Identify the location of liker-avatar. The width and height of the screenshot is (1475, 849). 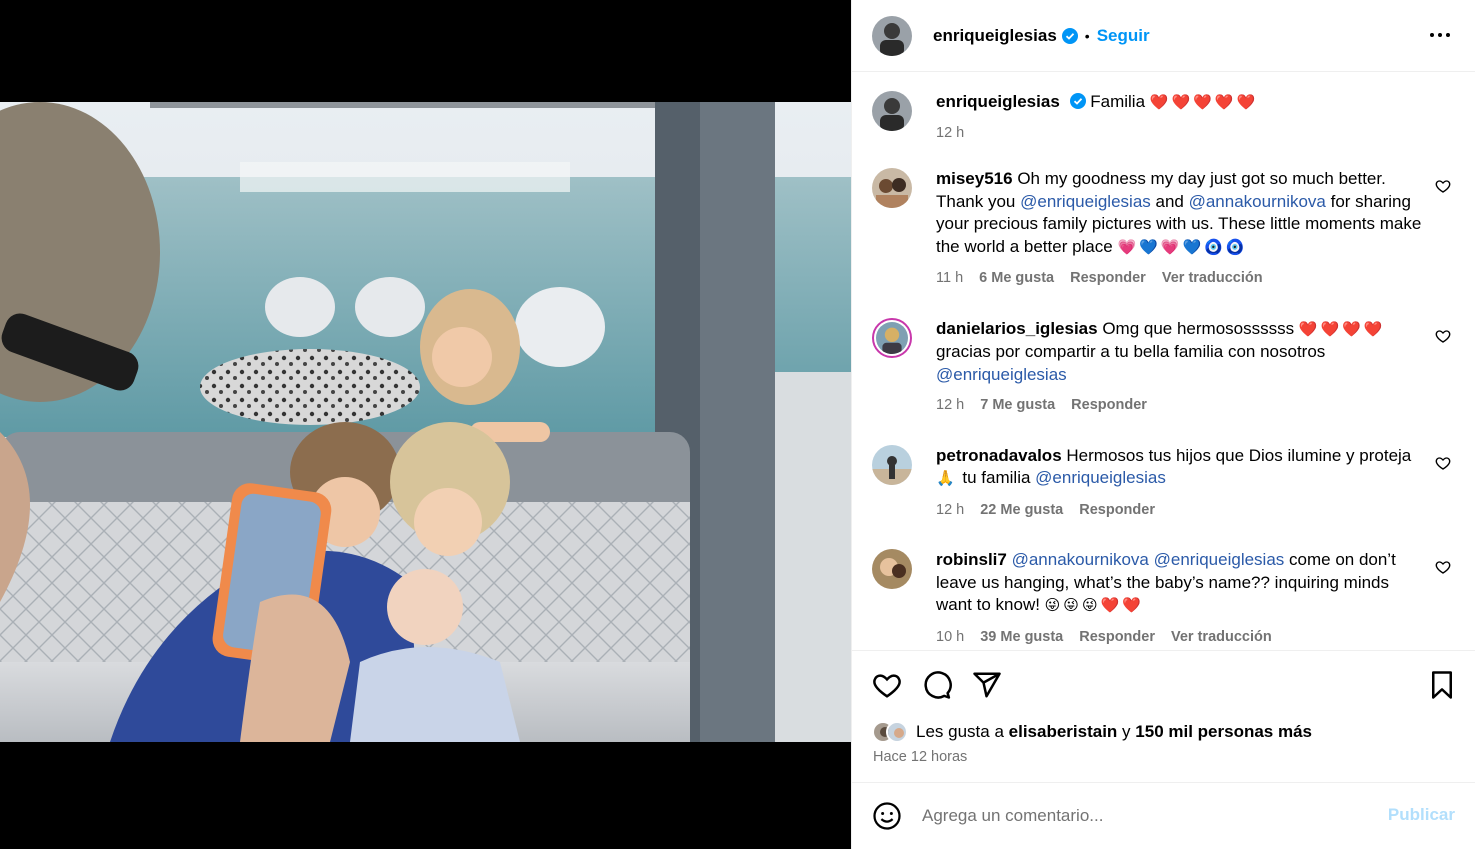
(897, 732).